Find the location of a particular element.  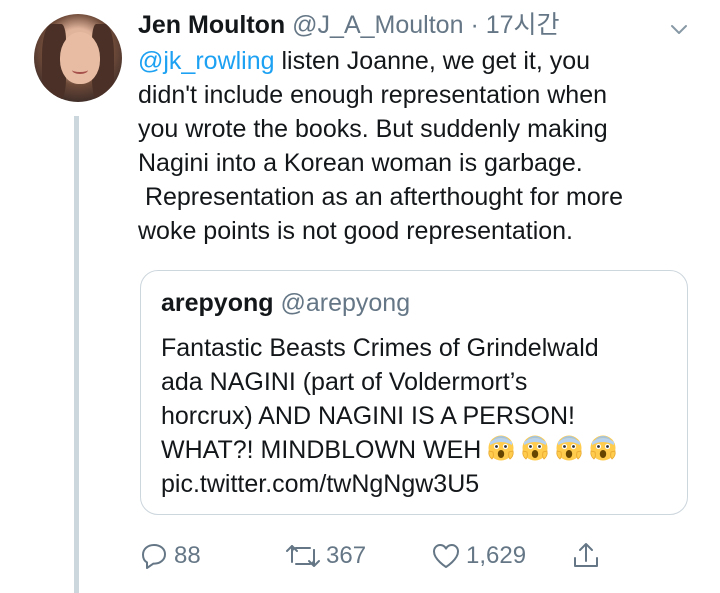

reply-icon is located at coordinates (154, 556).